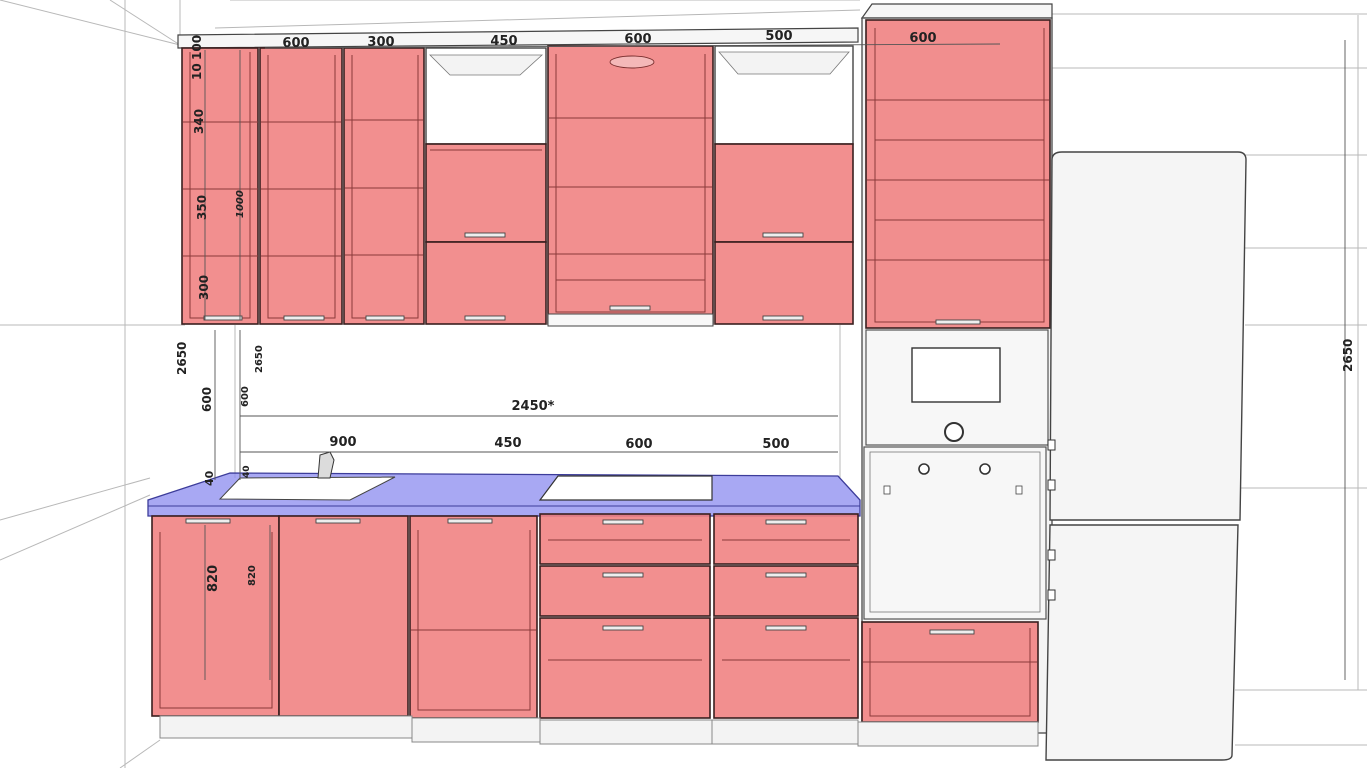 The image size is (1367, 768). What do you see at coordinates (240, 204) in the screenshot?
I see `dim-upper-total: 1000` at bounding box center [240, 204].